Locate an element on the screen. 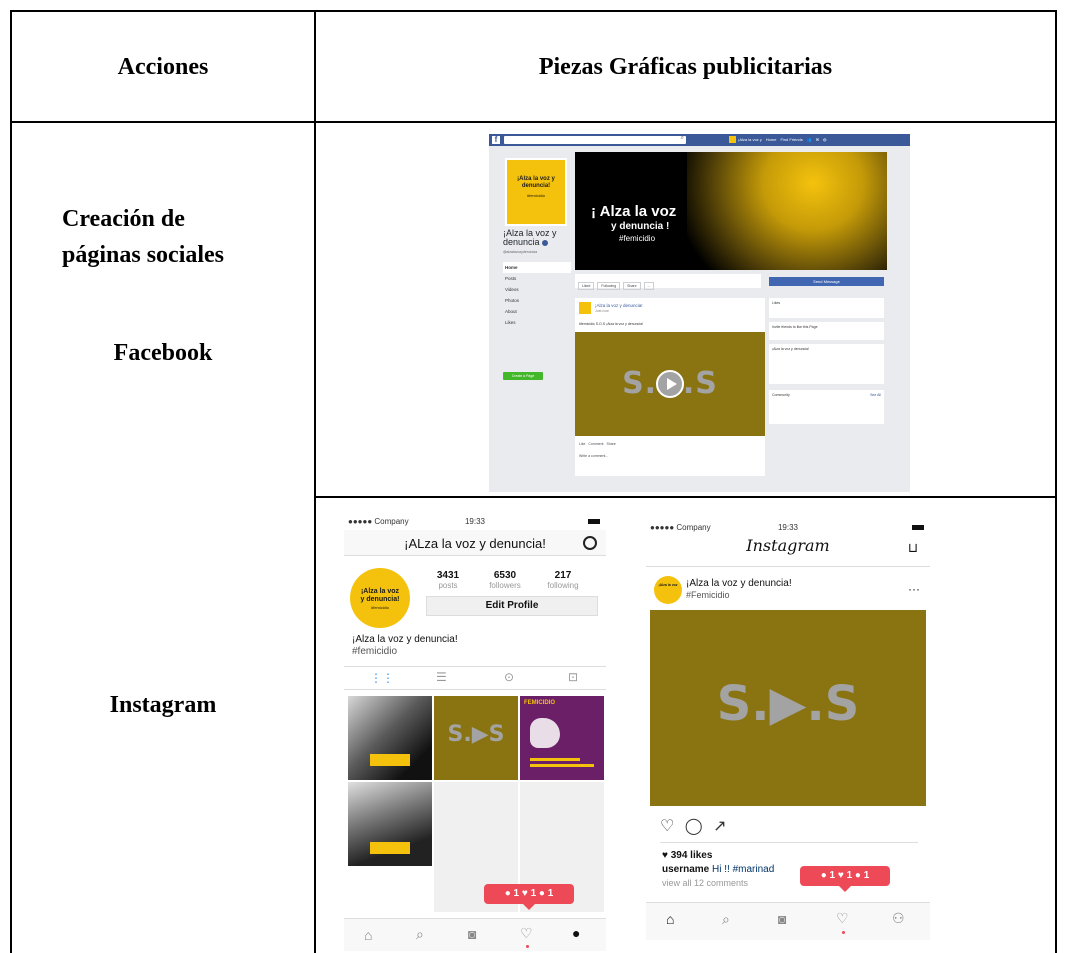  view-comments-link: view all 12 comments is located at coordinates (705, 883).